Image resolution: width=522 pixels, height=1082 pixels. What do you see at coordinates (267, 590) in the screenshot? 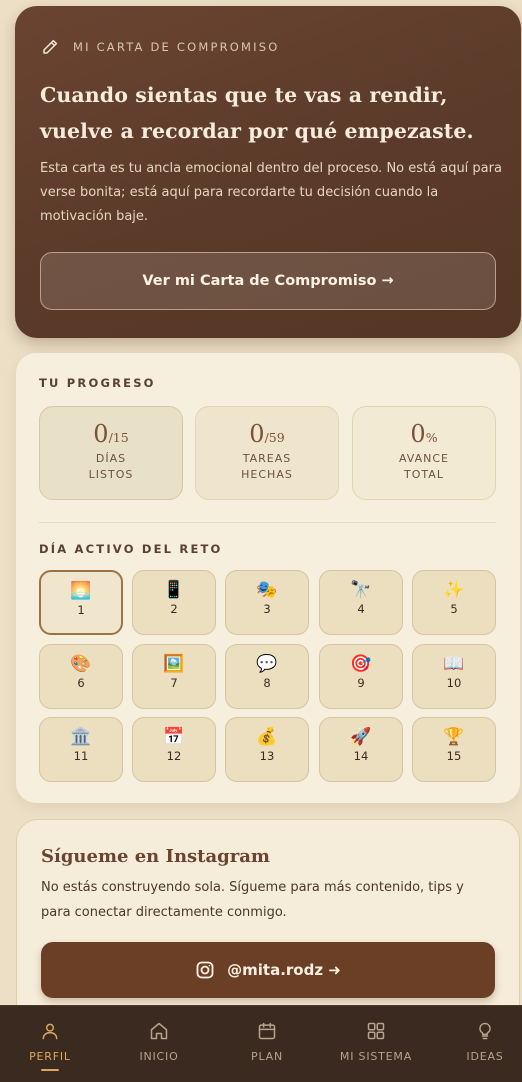
I see `day-emoji-icon: 🎭` at bounding box center [267, 590].